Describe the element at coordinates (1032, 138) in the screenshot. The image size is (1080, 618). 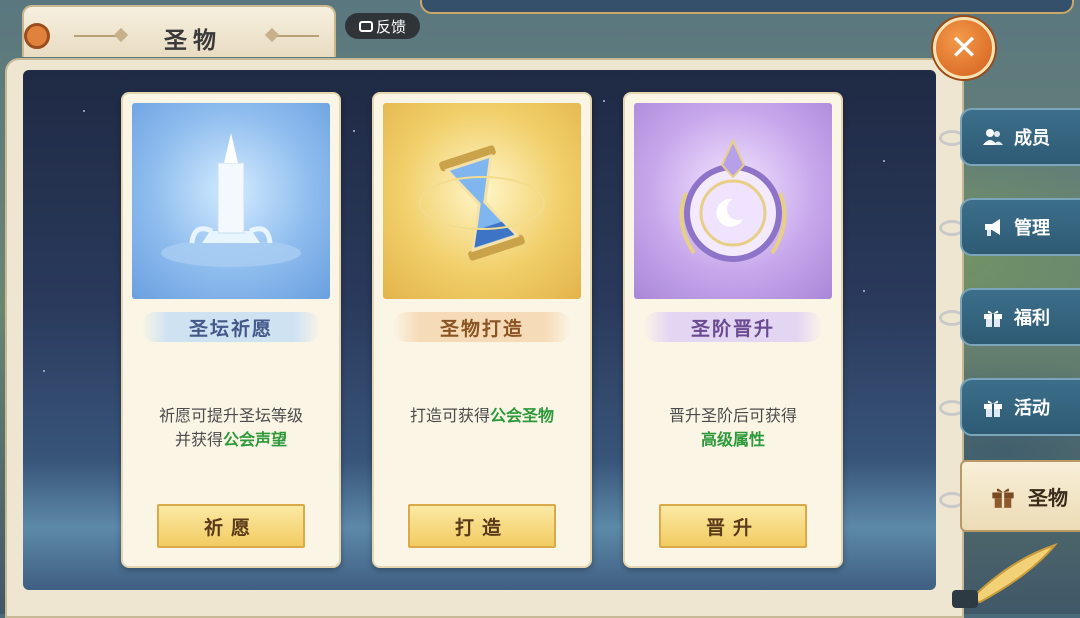
I see `sidebar-item-label: 成员` at that location.